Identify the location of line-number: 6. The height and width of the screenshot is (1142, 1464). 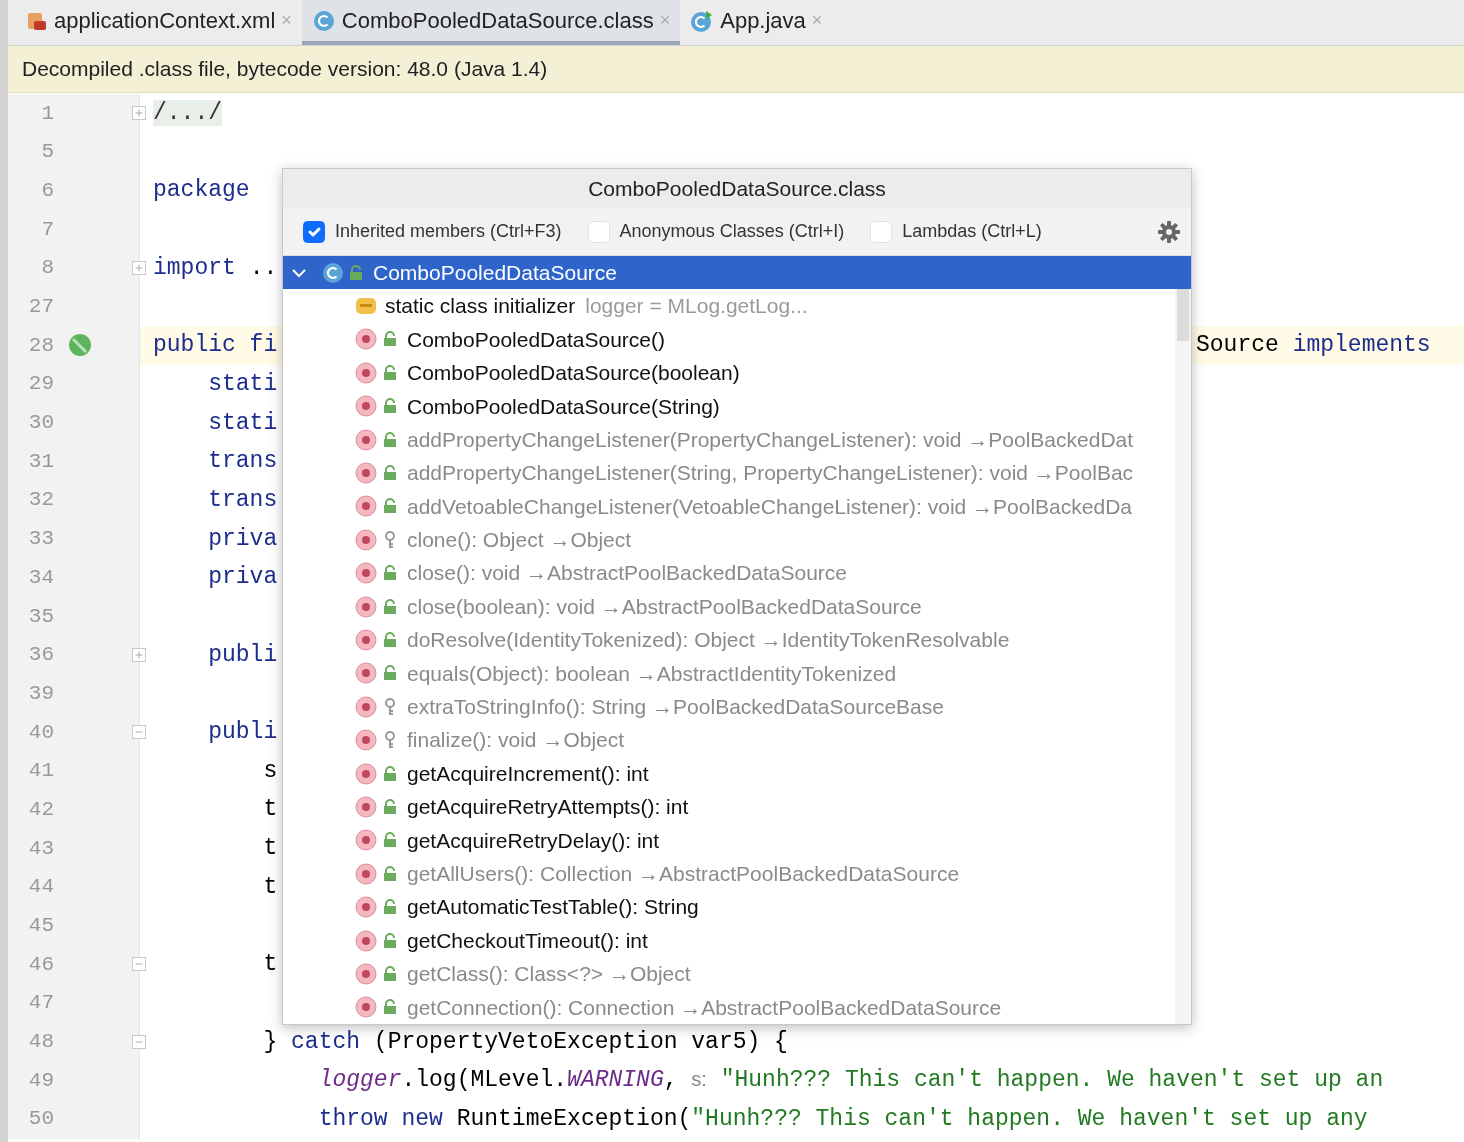
(47, 190).